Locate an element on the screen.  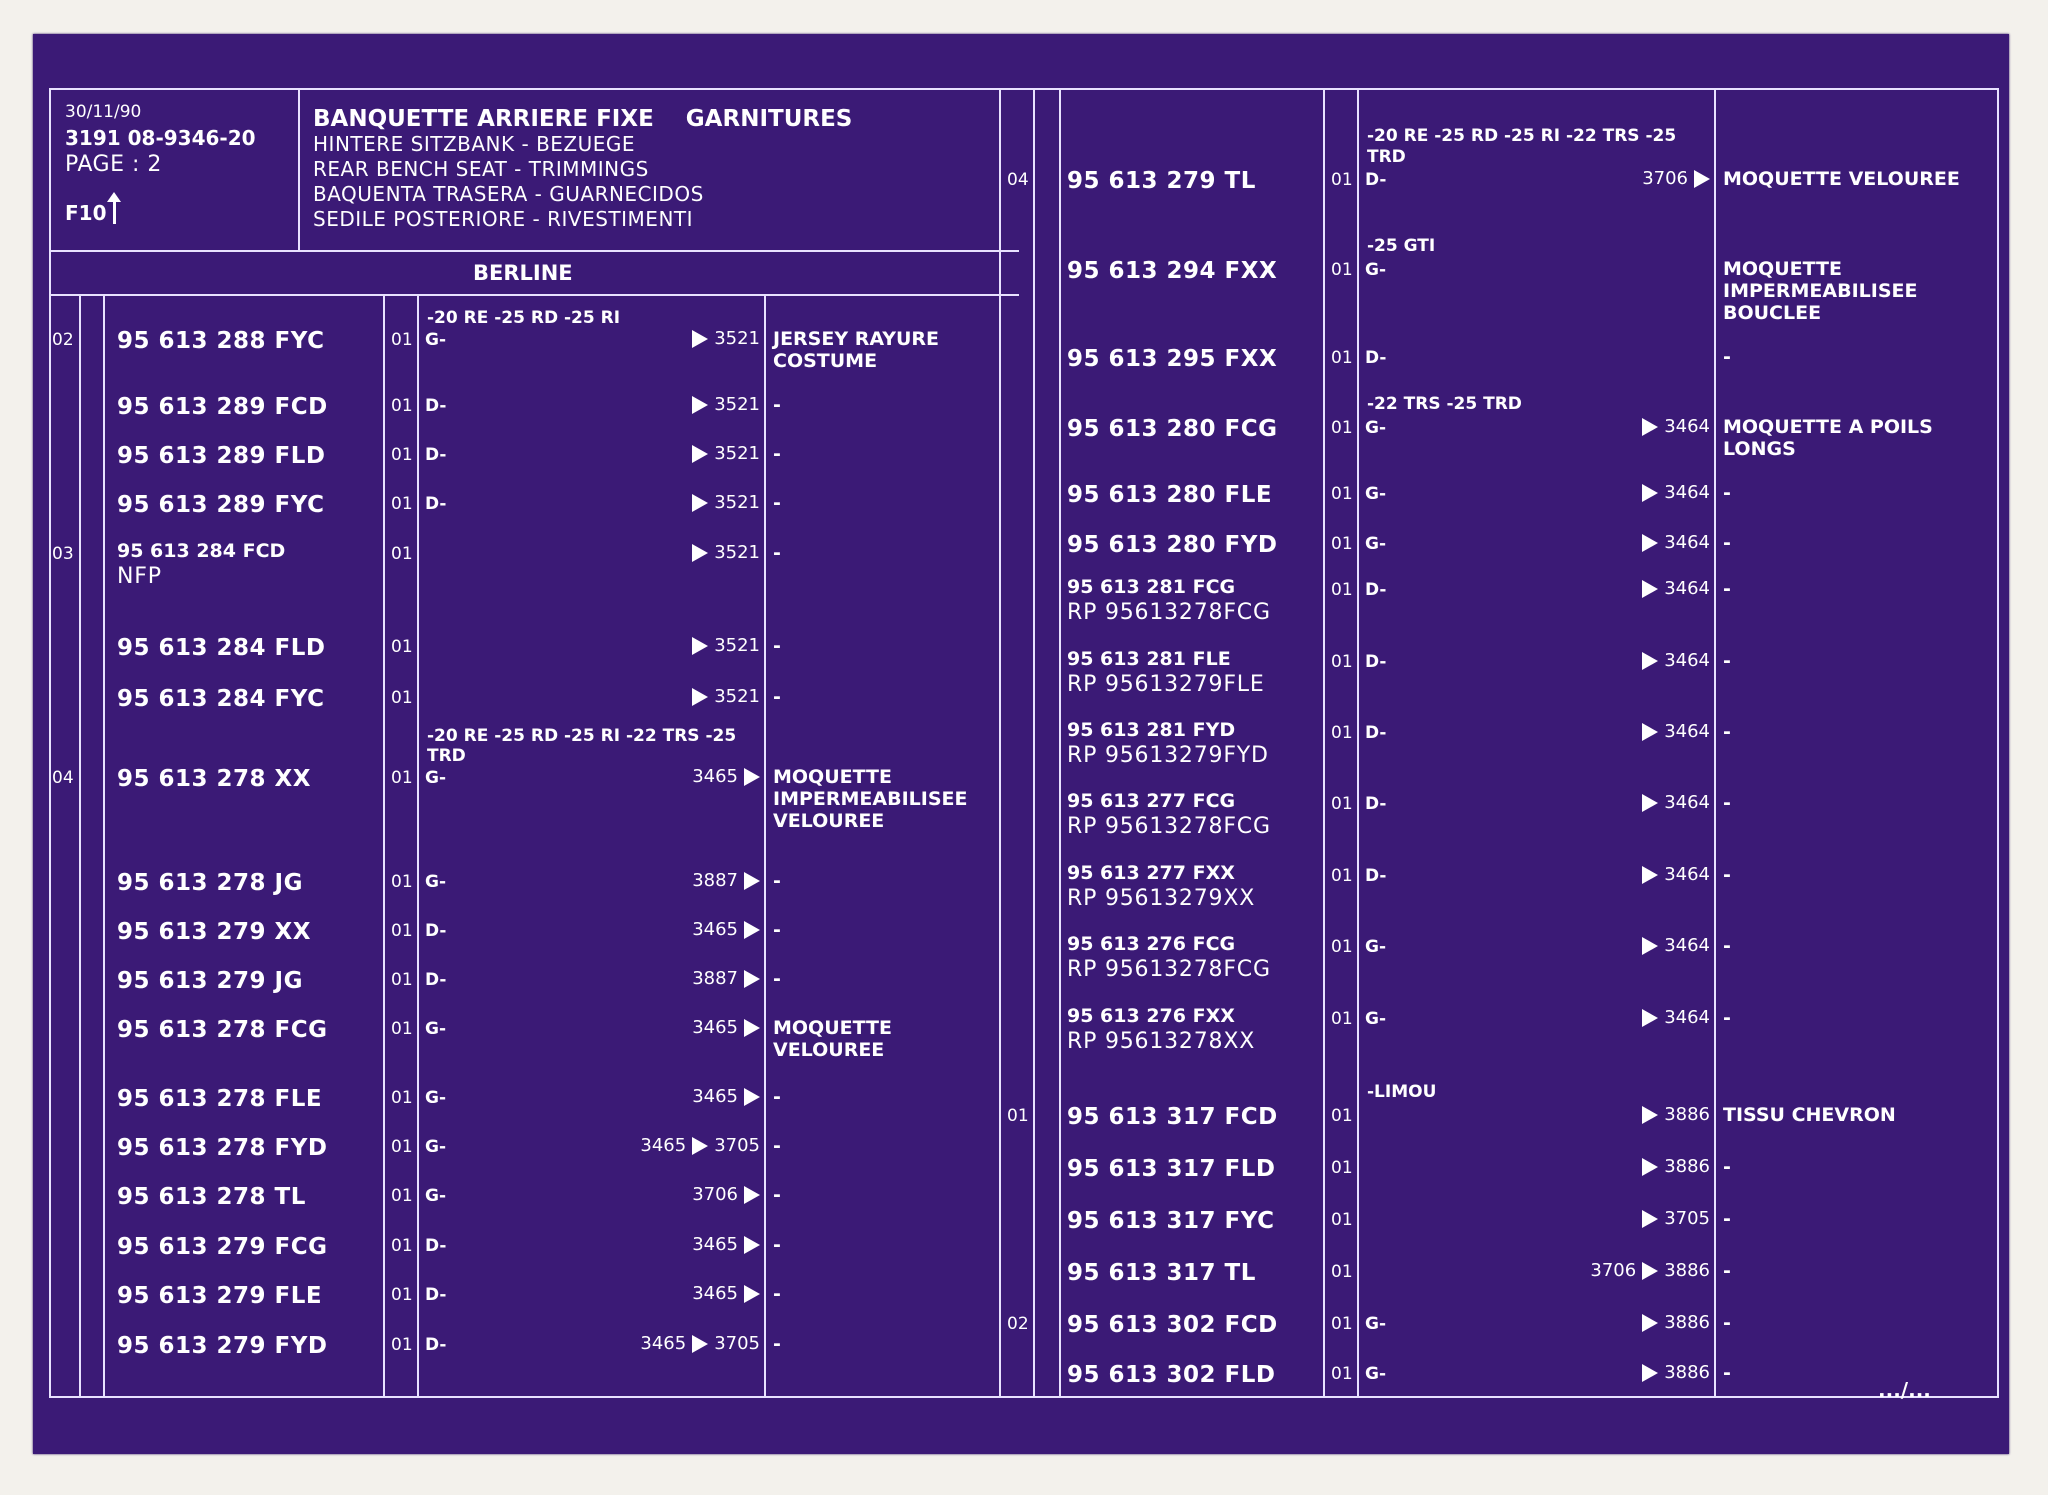
part-number: 95 613 276 FCG is located at coordinates (1151, 944).